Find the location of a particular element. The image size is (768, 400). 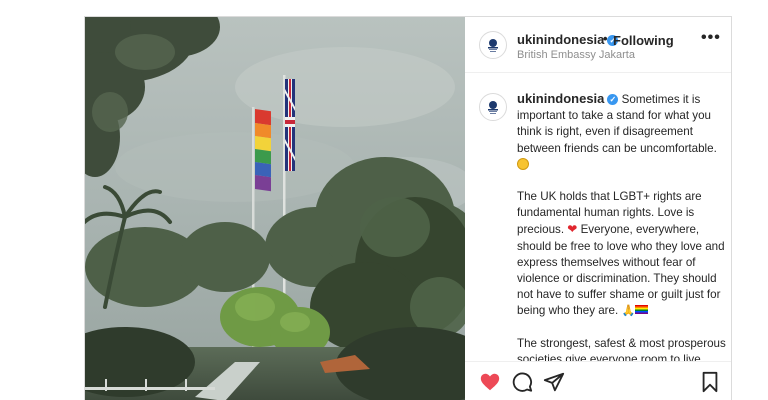

rainbow-flag-emoji-icon is located at coordinates (642, 310).